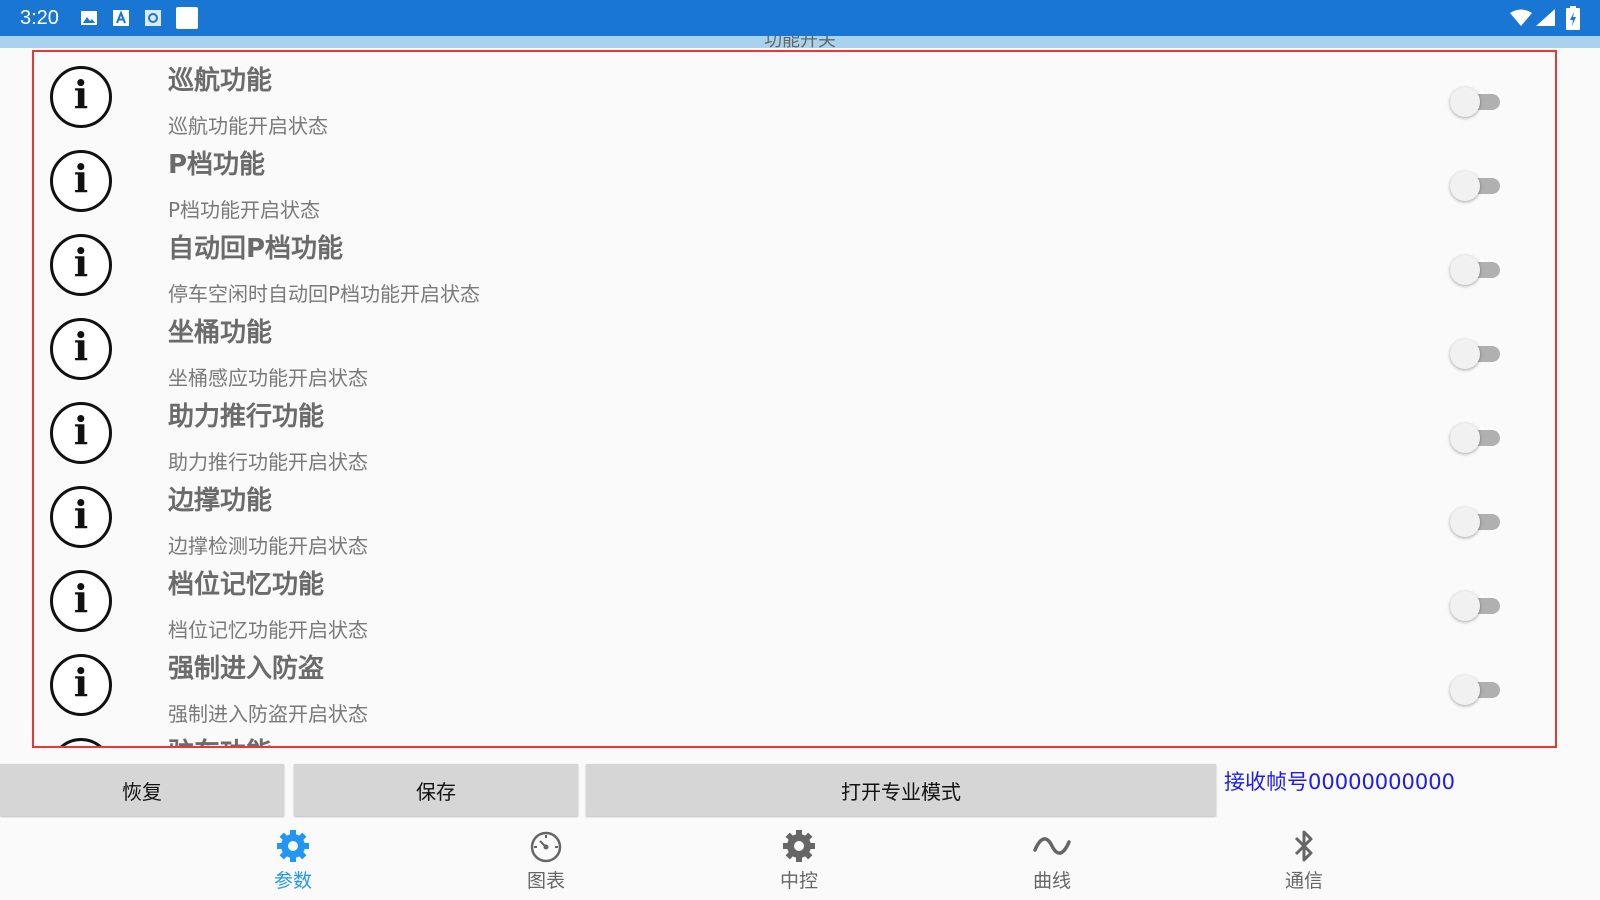  Describe the element at coordinates (800, 18) in the screenshot. I see `status-bar: 3:20` at that location.